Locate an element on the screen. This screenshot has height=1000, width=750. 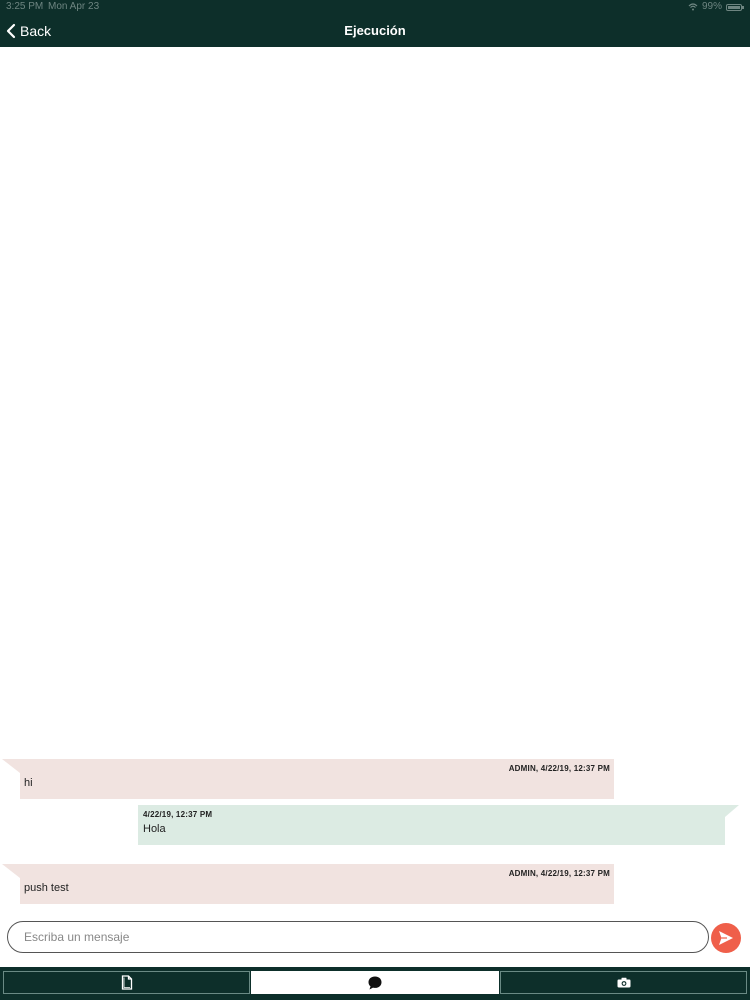
tab-bar is located at coordinates (375, 983).